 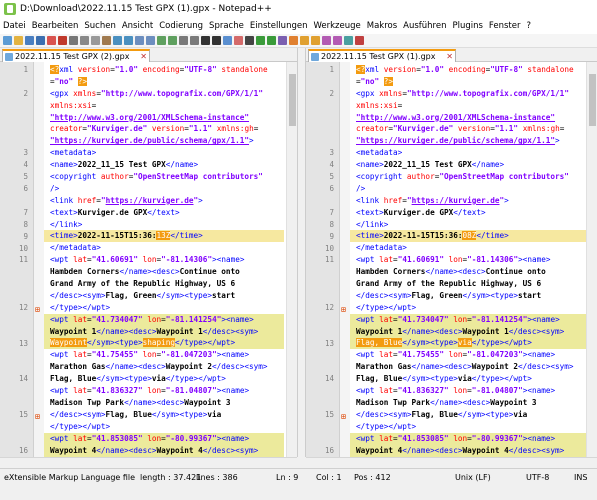 I want to click on undo-icon, so click(x=117, y=40).